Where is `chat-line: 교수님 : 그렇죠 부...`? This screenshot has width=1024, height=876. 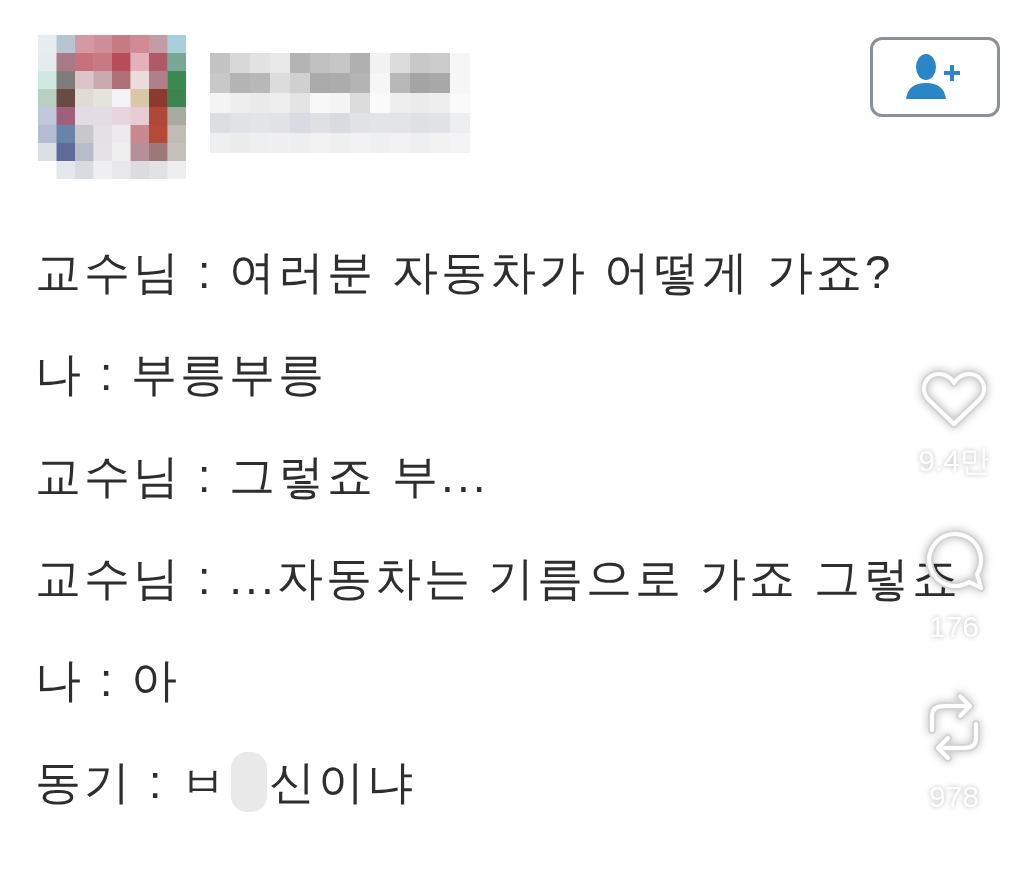
chat-line: 교수님 : 그렇죠 부... is located at coordinates (262, 476).